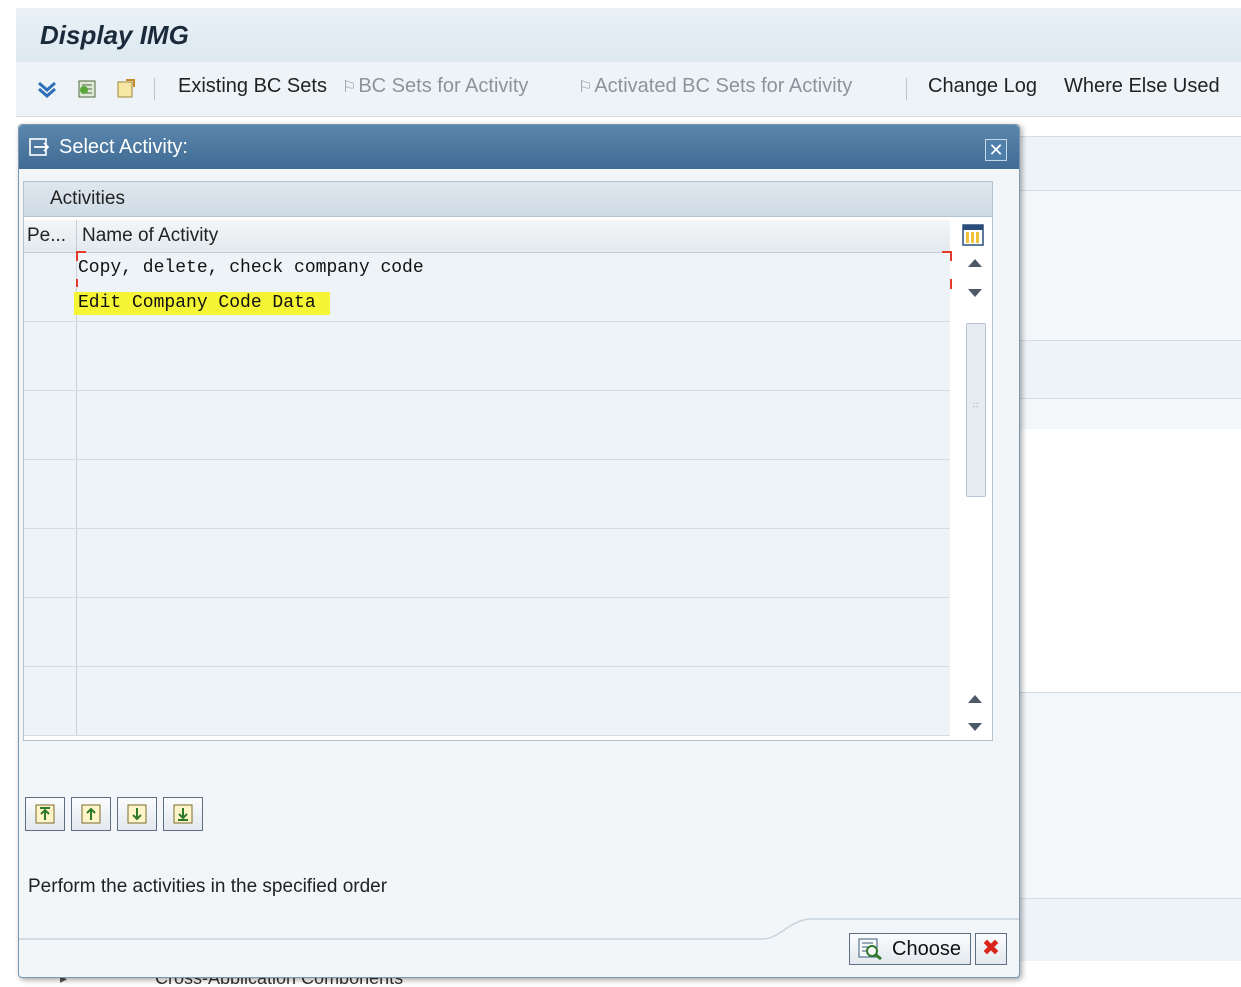 Image resolution: width=1241 pixels, height=987 pixels. I want to click on vertical-scrollbar: ∷, so click(974, 496).